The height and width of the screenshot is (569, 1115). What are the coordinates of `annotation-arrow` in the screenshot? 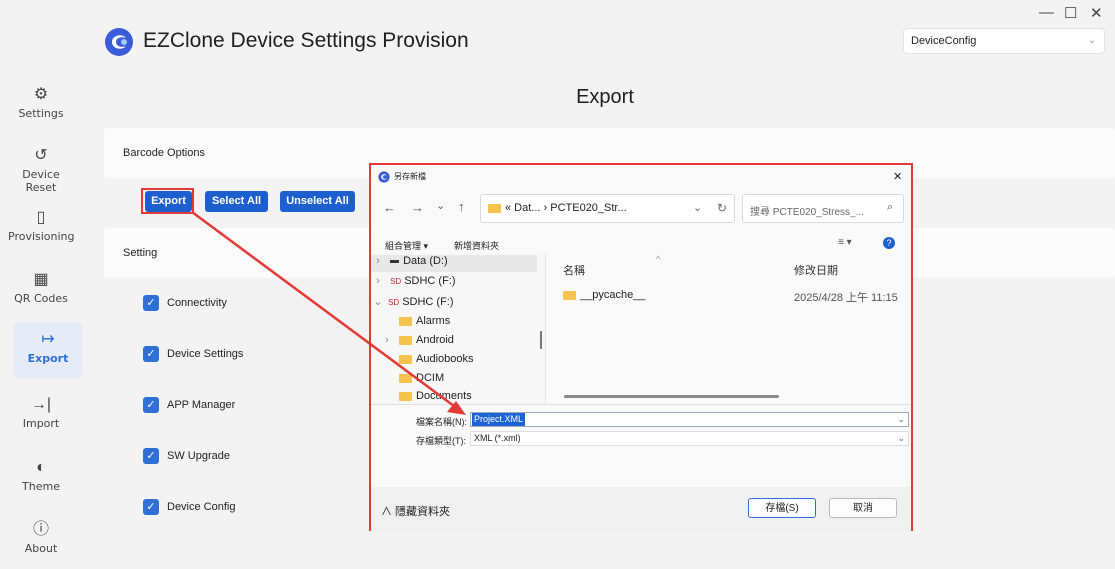 It's located at (328, 312).